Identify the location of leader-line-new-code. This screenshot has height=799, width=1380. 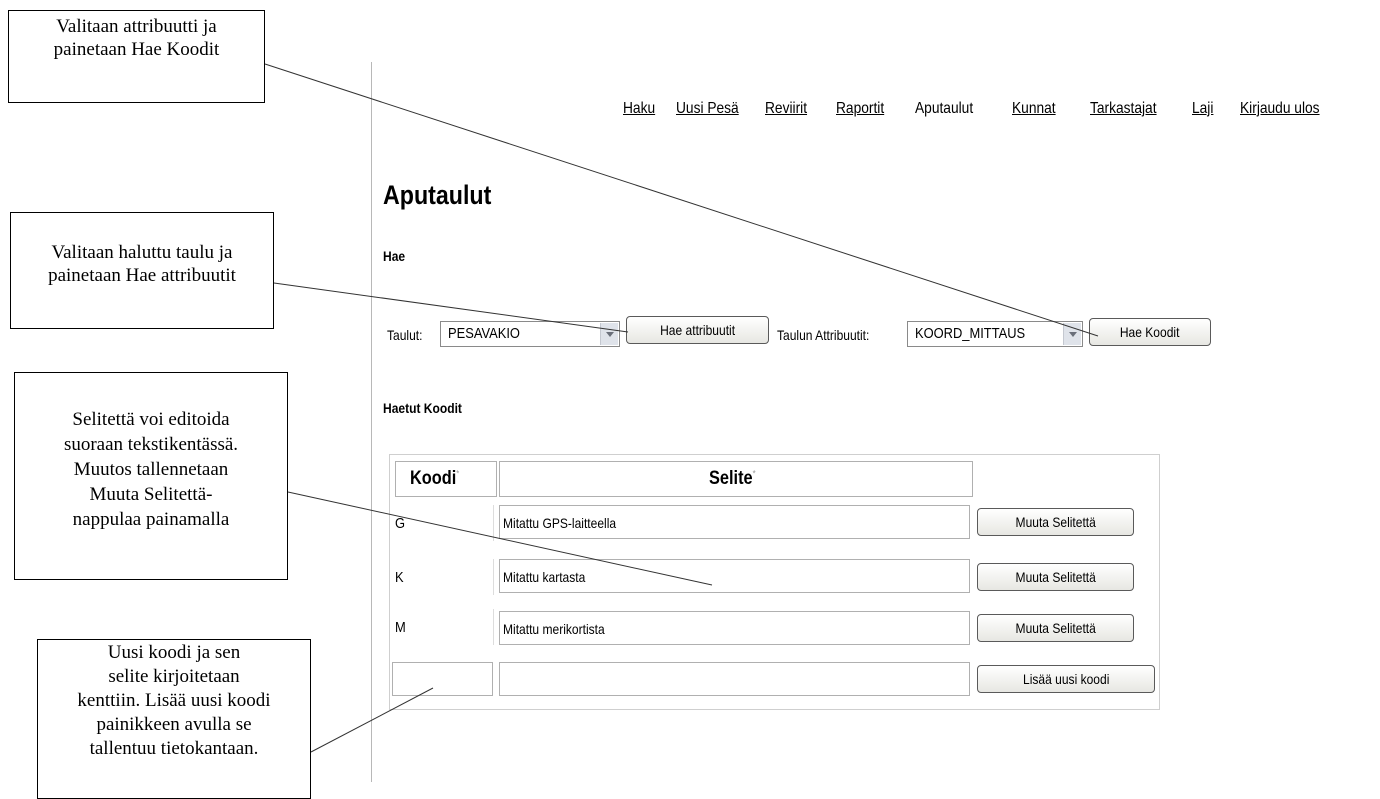
(372, 720).